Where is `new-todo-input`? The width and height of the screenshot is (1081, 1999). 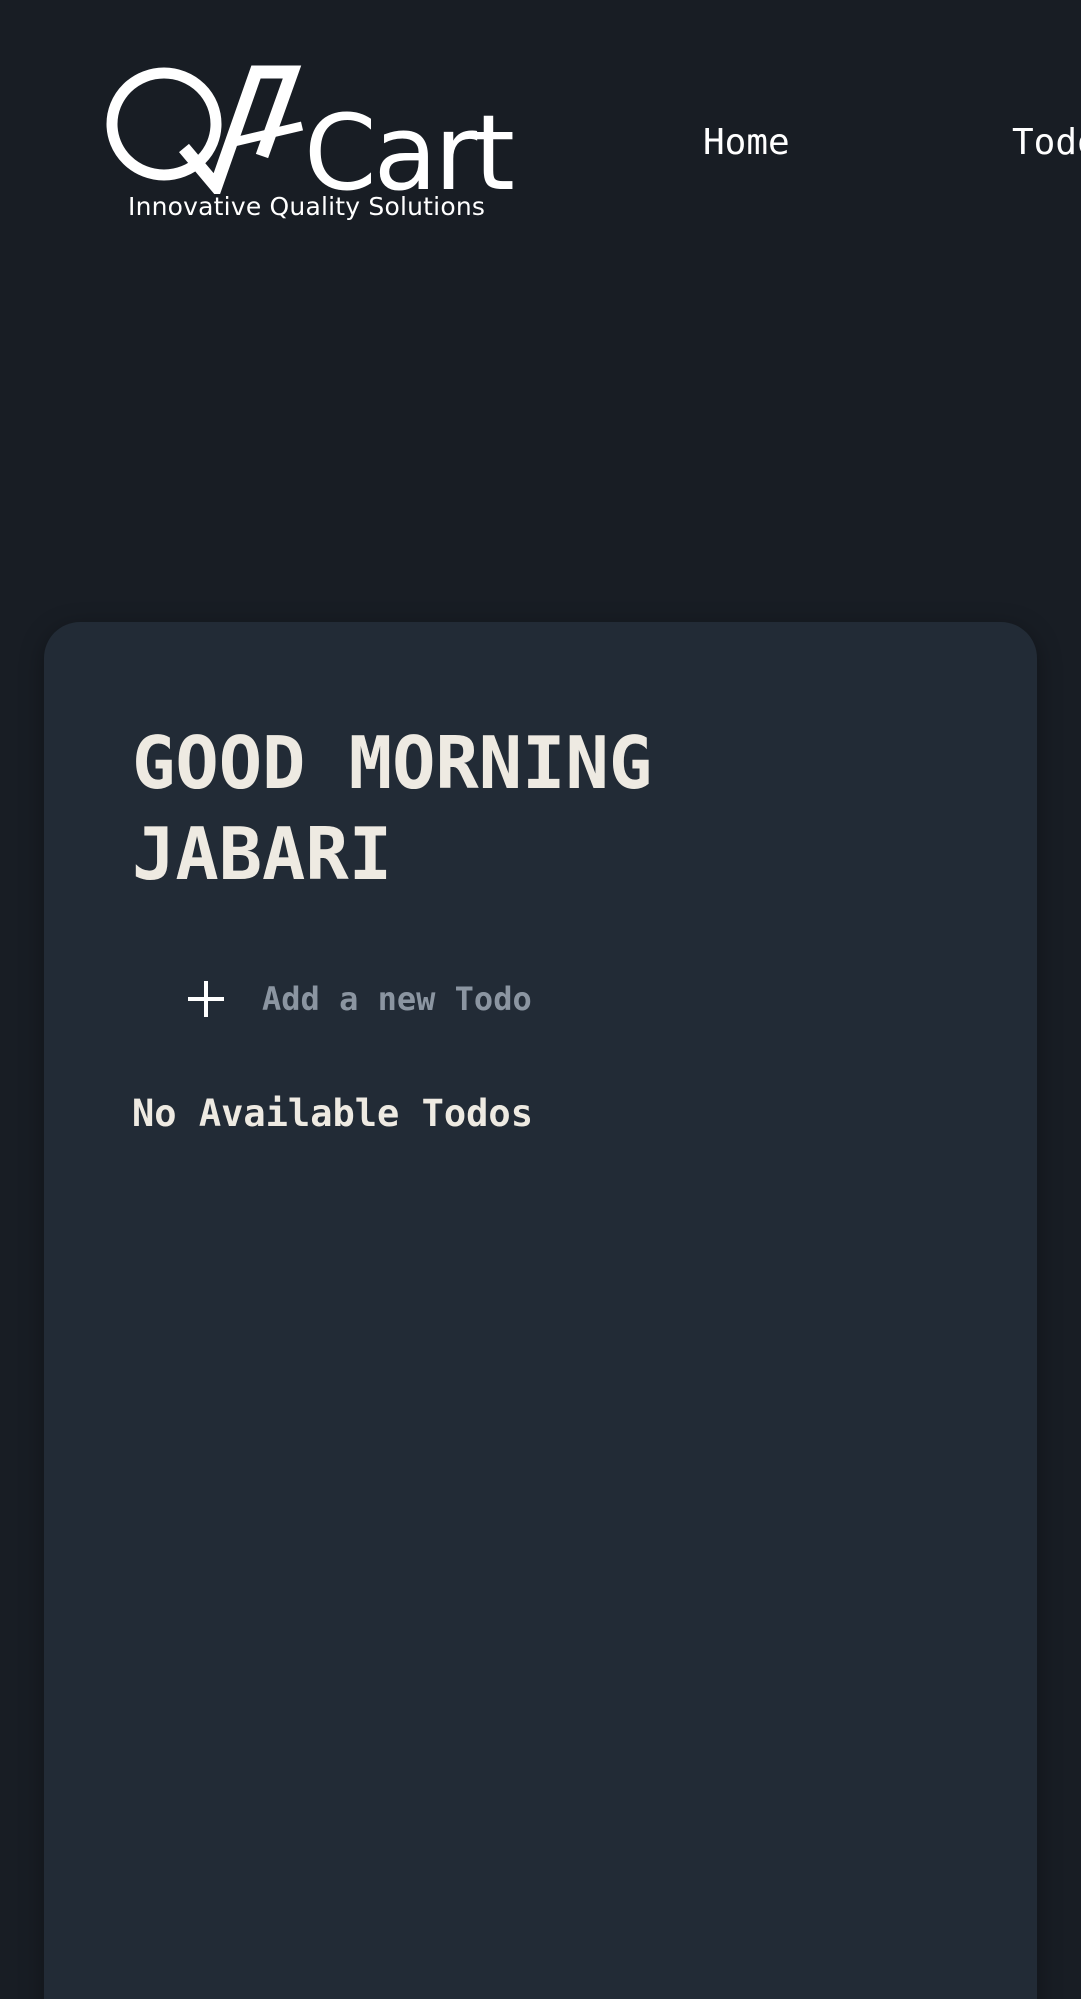
new-todo-input is located at coordinates (472, 999).